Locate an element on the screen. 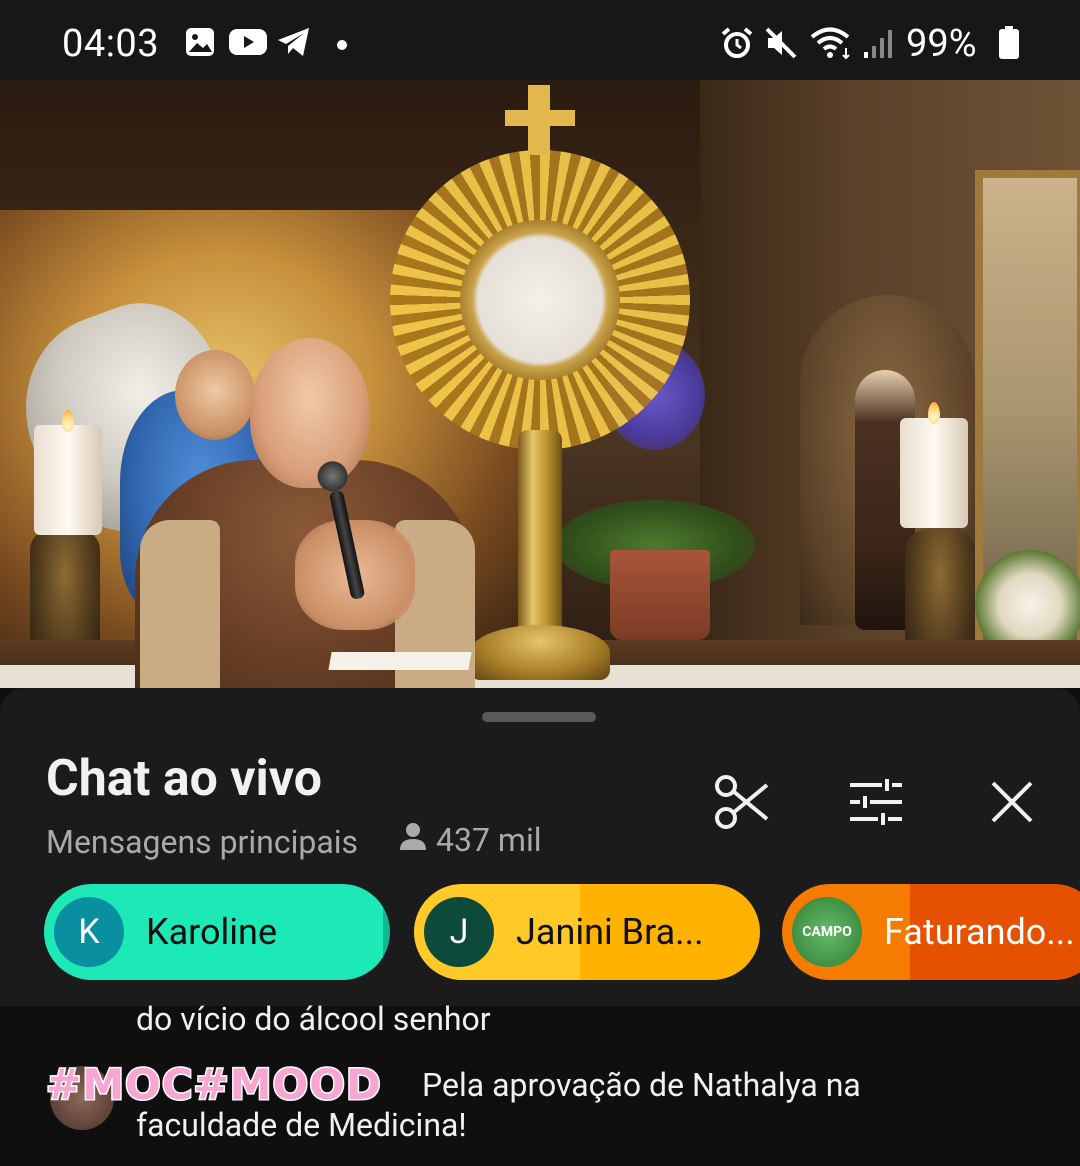 The height and width of the screenshot is (1166, 1080). battery-percentage: 99% is located at coordinates (941, 44).